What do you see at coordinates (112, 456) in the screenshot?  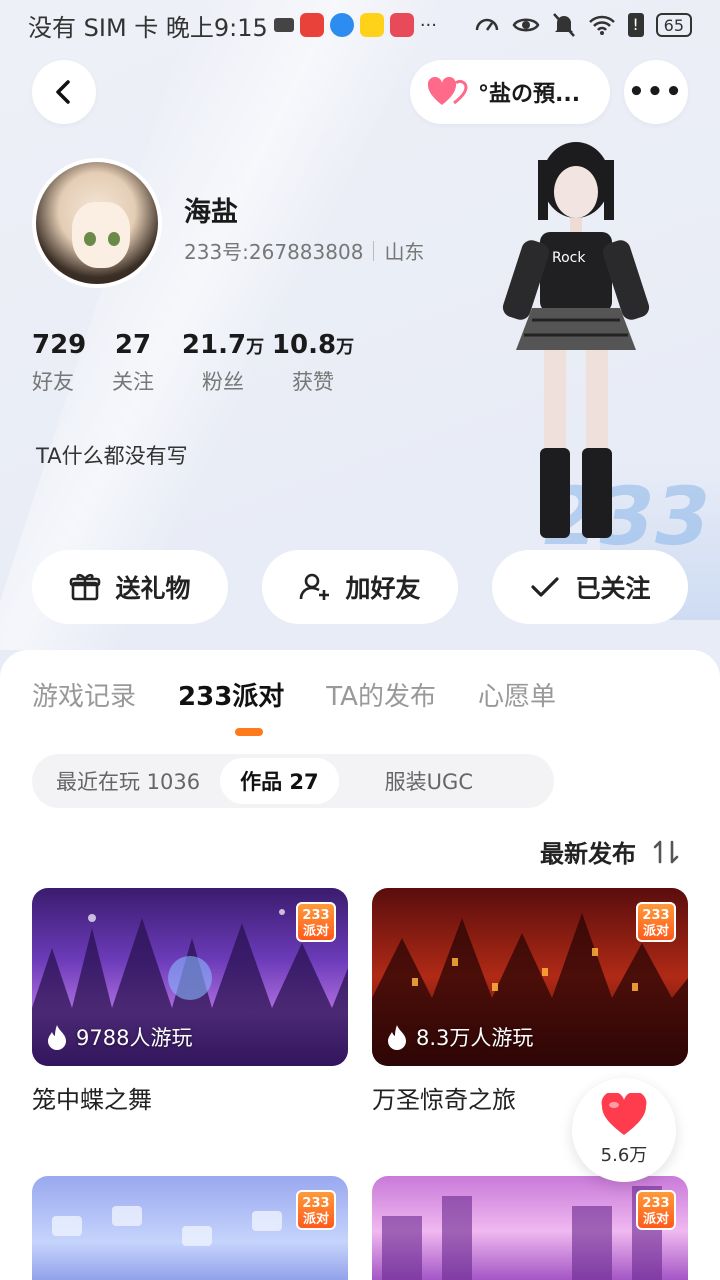 I see `bio: TA什么都没有写` at bounding box center [112, 456].